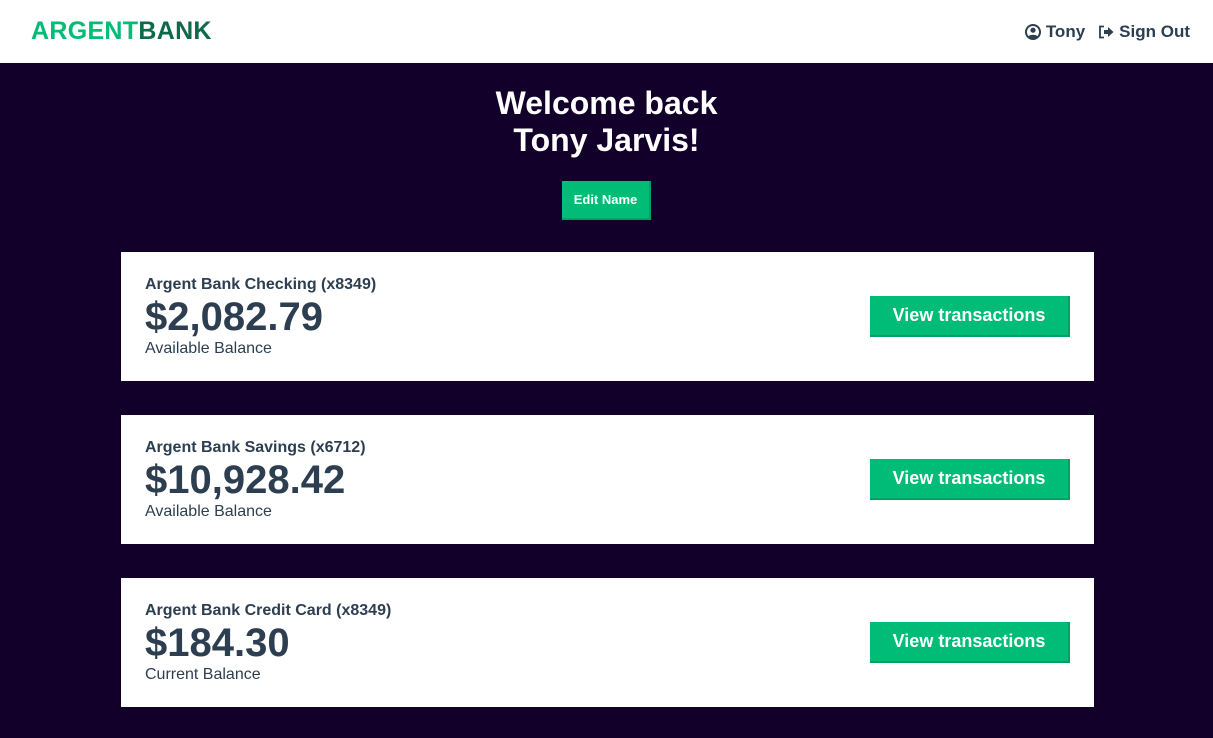  I want to click on edit-name-button: Edit Name, so click(606, 200).